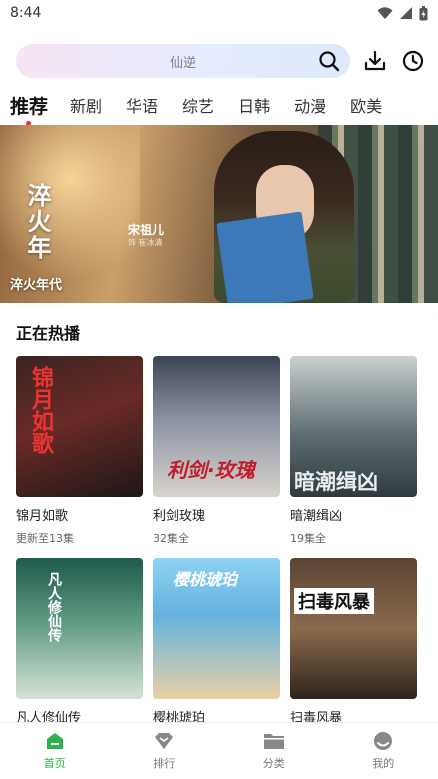  What do you see at coordinates (165, 751) in the screenshot?
I see `nav-ranking: 排行` at bounding box center [165, 751].